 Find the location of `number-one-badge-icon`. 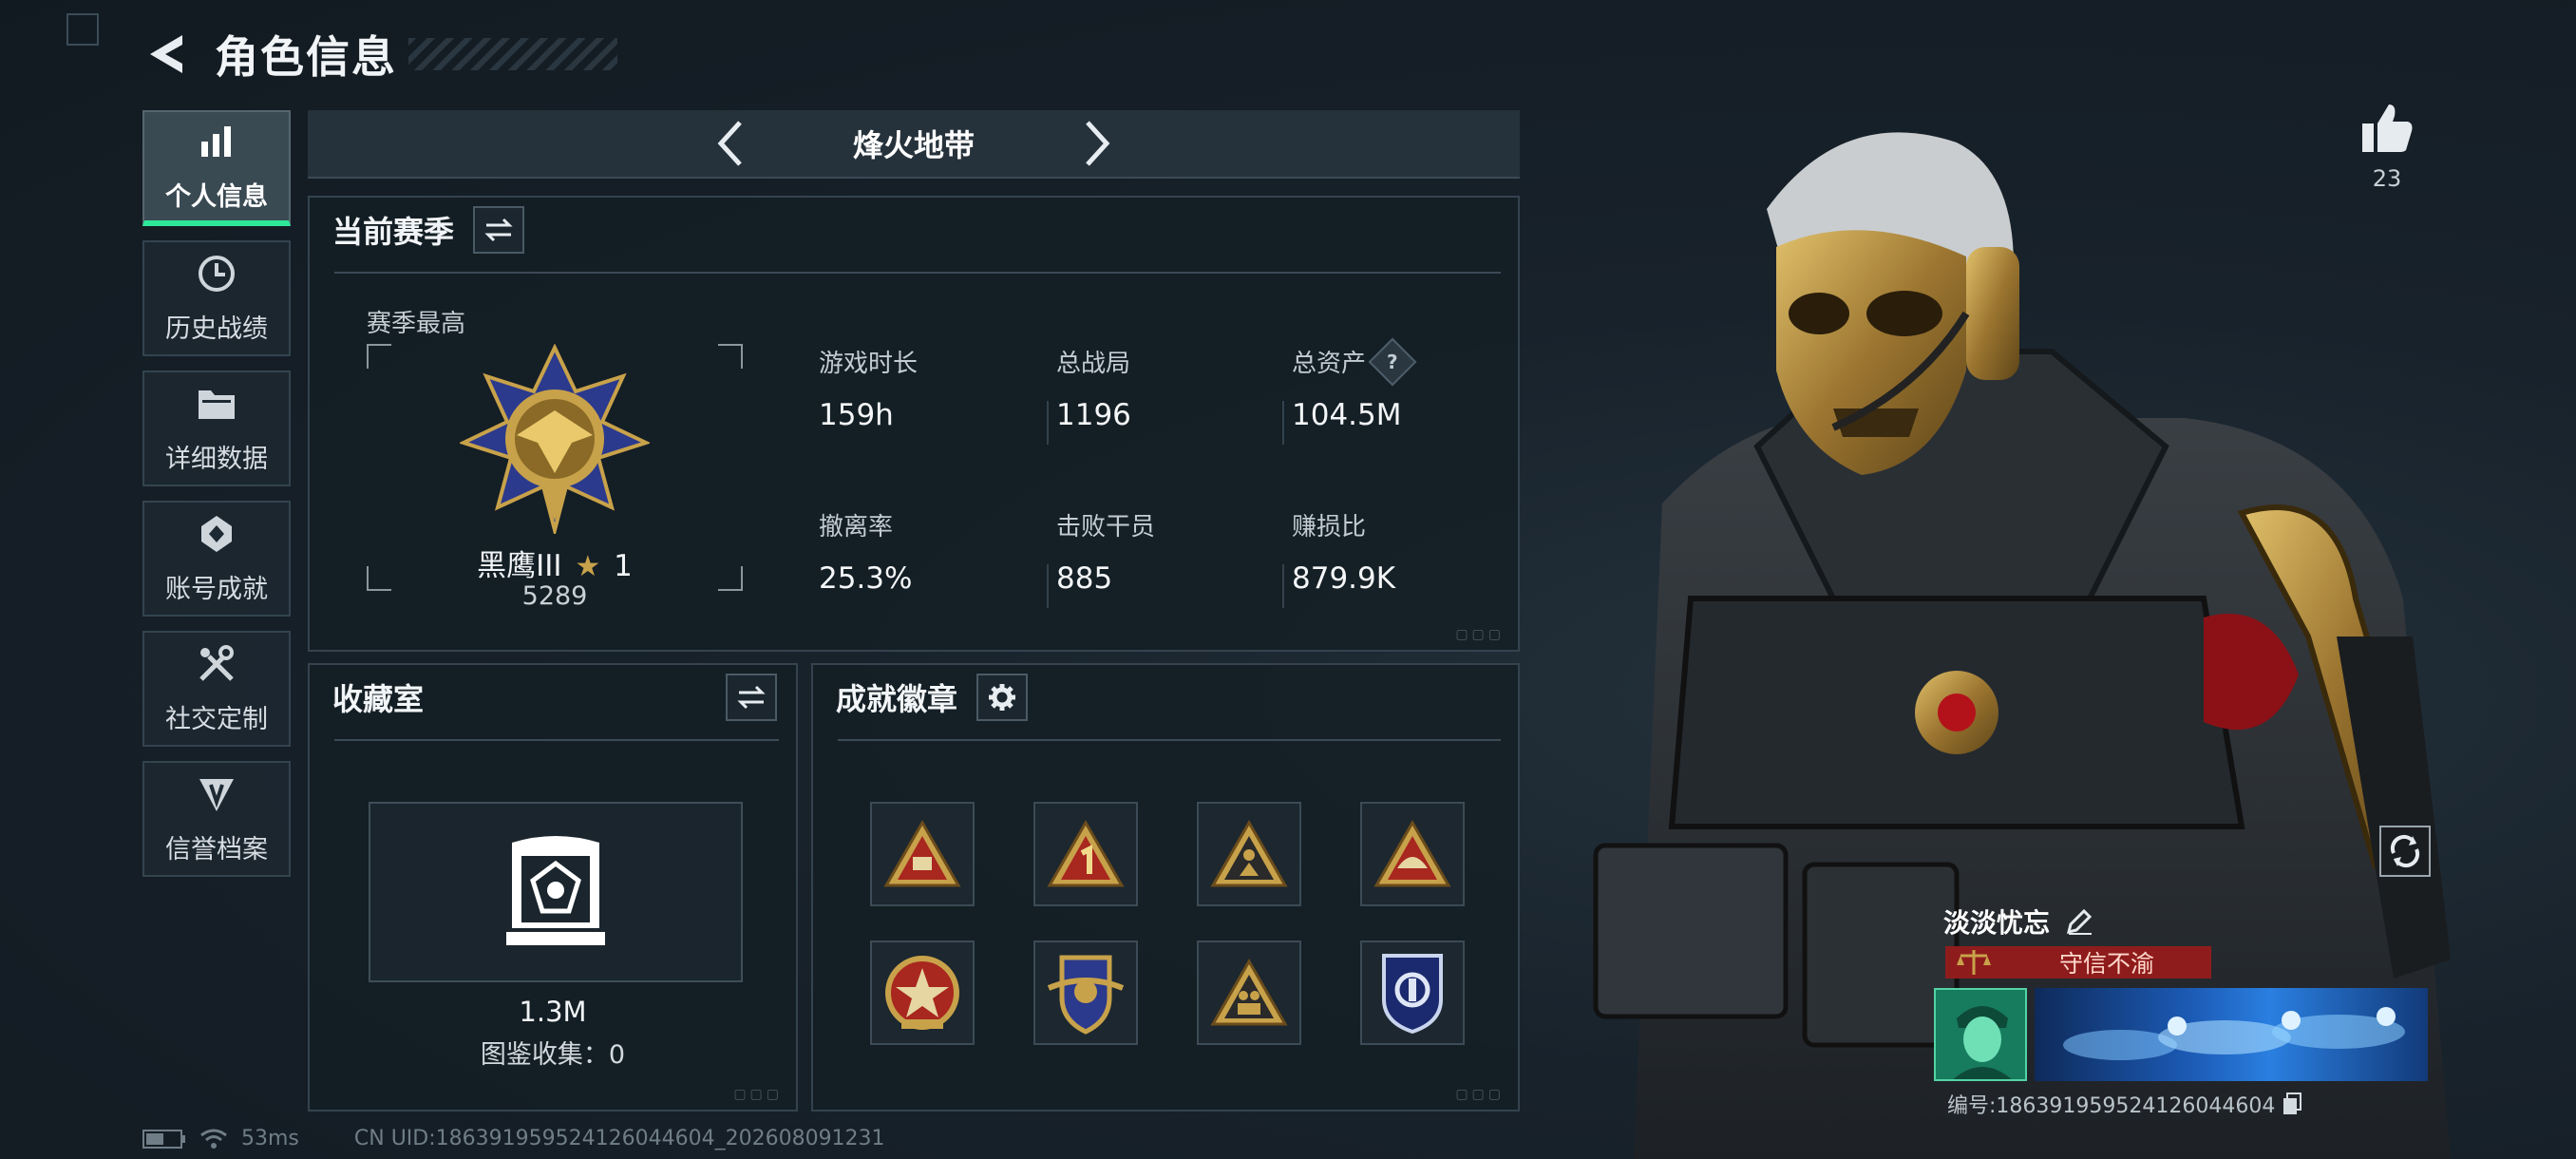

number-one-badge-icon is located at coordinates (1086, 853).